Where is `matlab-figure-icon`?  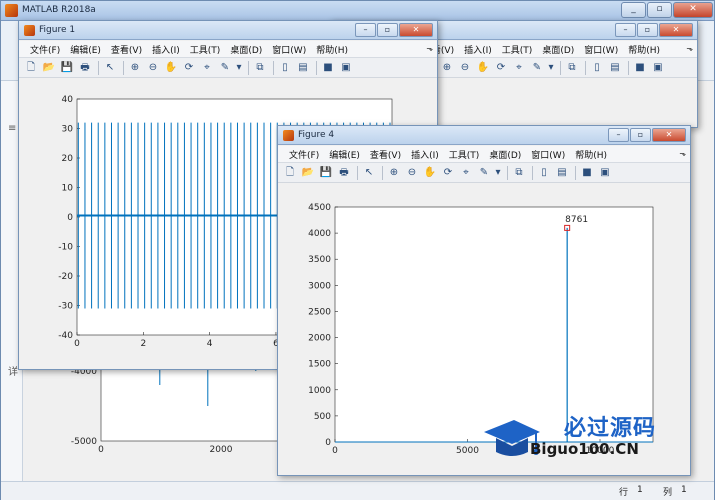 matlab-figure-icon is located at coordinates (288, 135).